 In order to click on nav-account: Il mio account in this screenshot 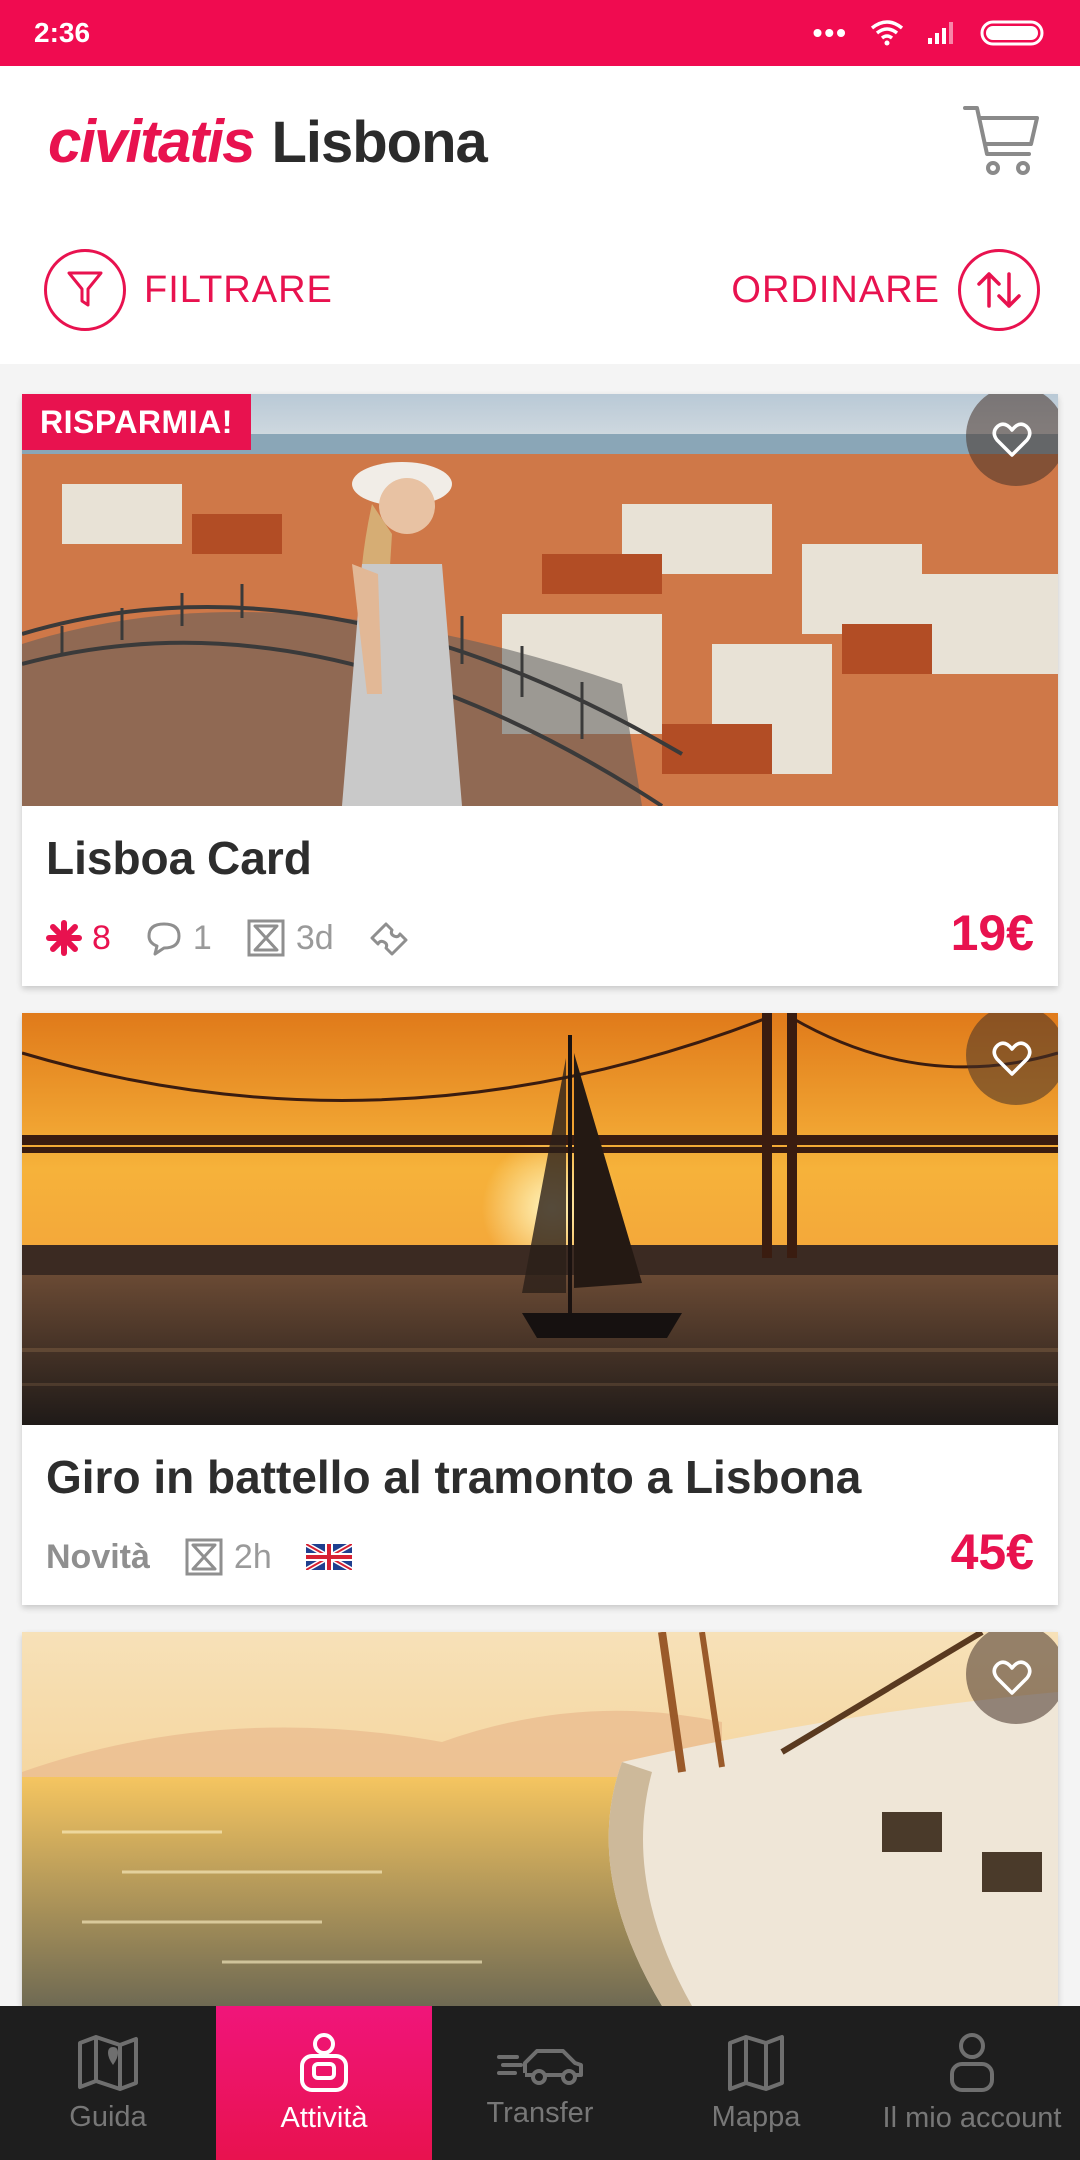, I will do `click(972, 2083)`.